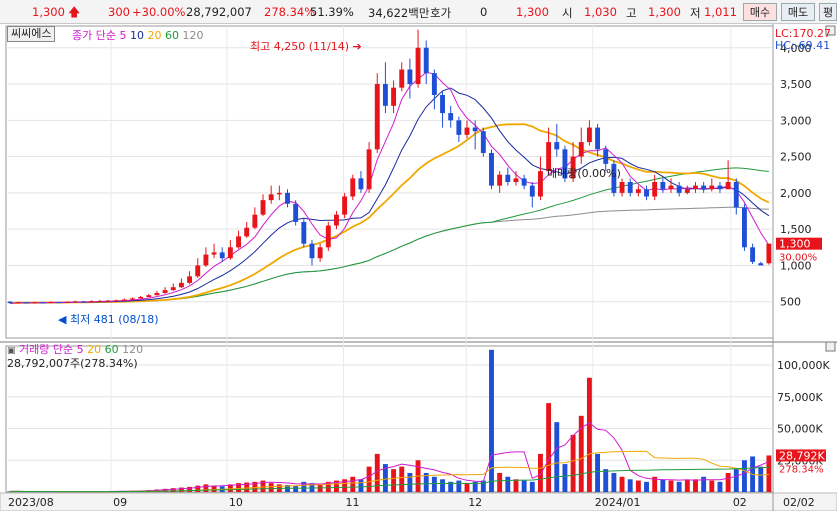 The width and height of the screenshot is (837, 514). Describe the element at coordinates (82, 35) in the screenshot. I see `price-legend-label: 종가` at that location.